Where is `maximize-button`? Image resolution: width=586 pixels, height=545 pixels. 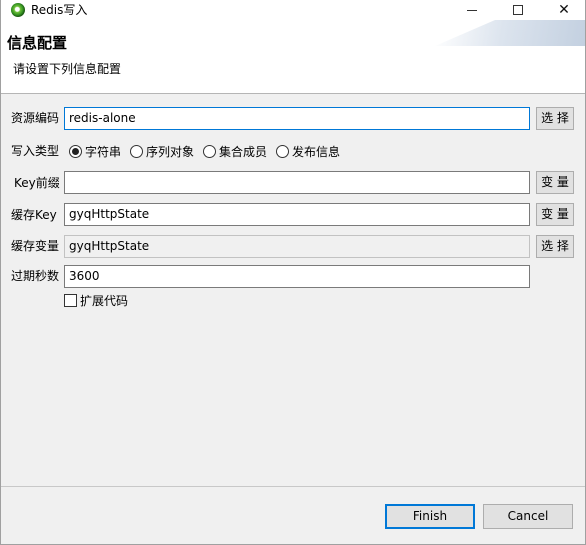 maximize-button is located at coordinates (518, 10).